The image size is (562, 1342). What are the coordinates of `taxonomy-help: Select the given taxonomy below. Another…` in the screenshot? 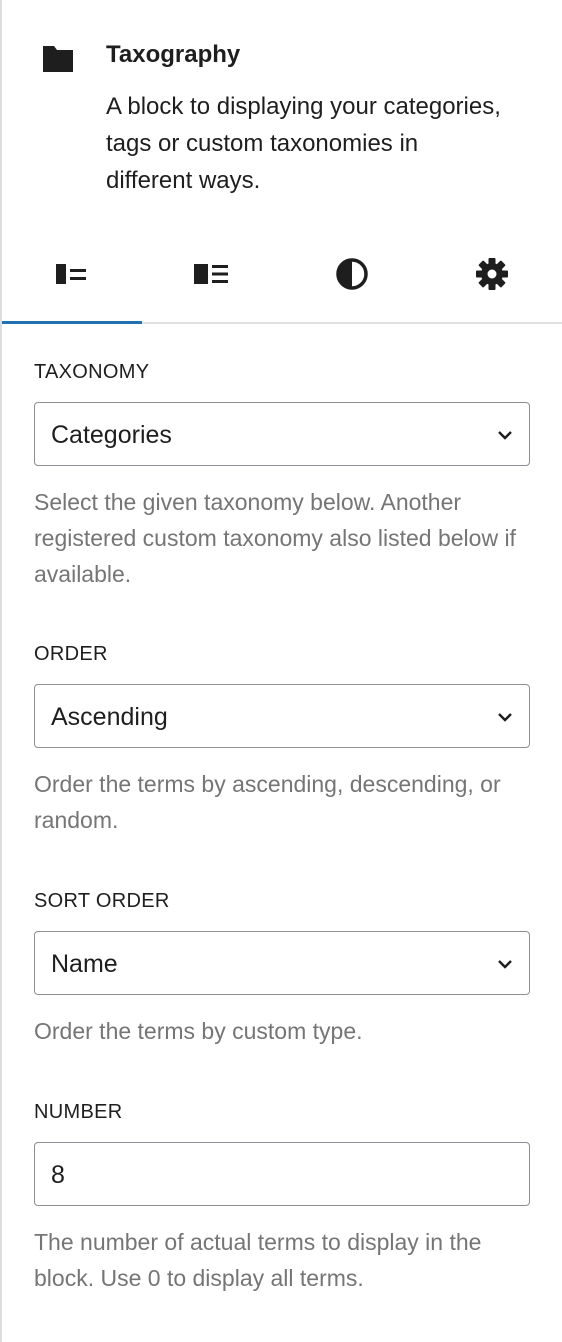 It's located at (275, 538).